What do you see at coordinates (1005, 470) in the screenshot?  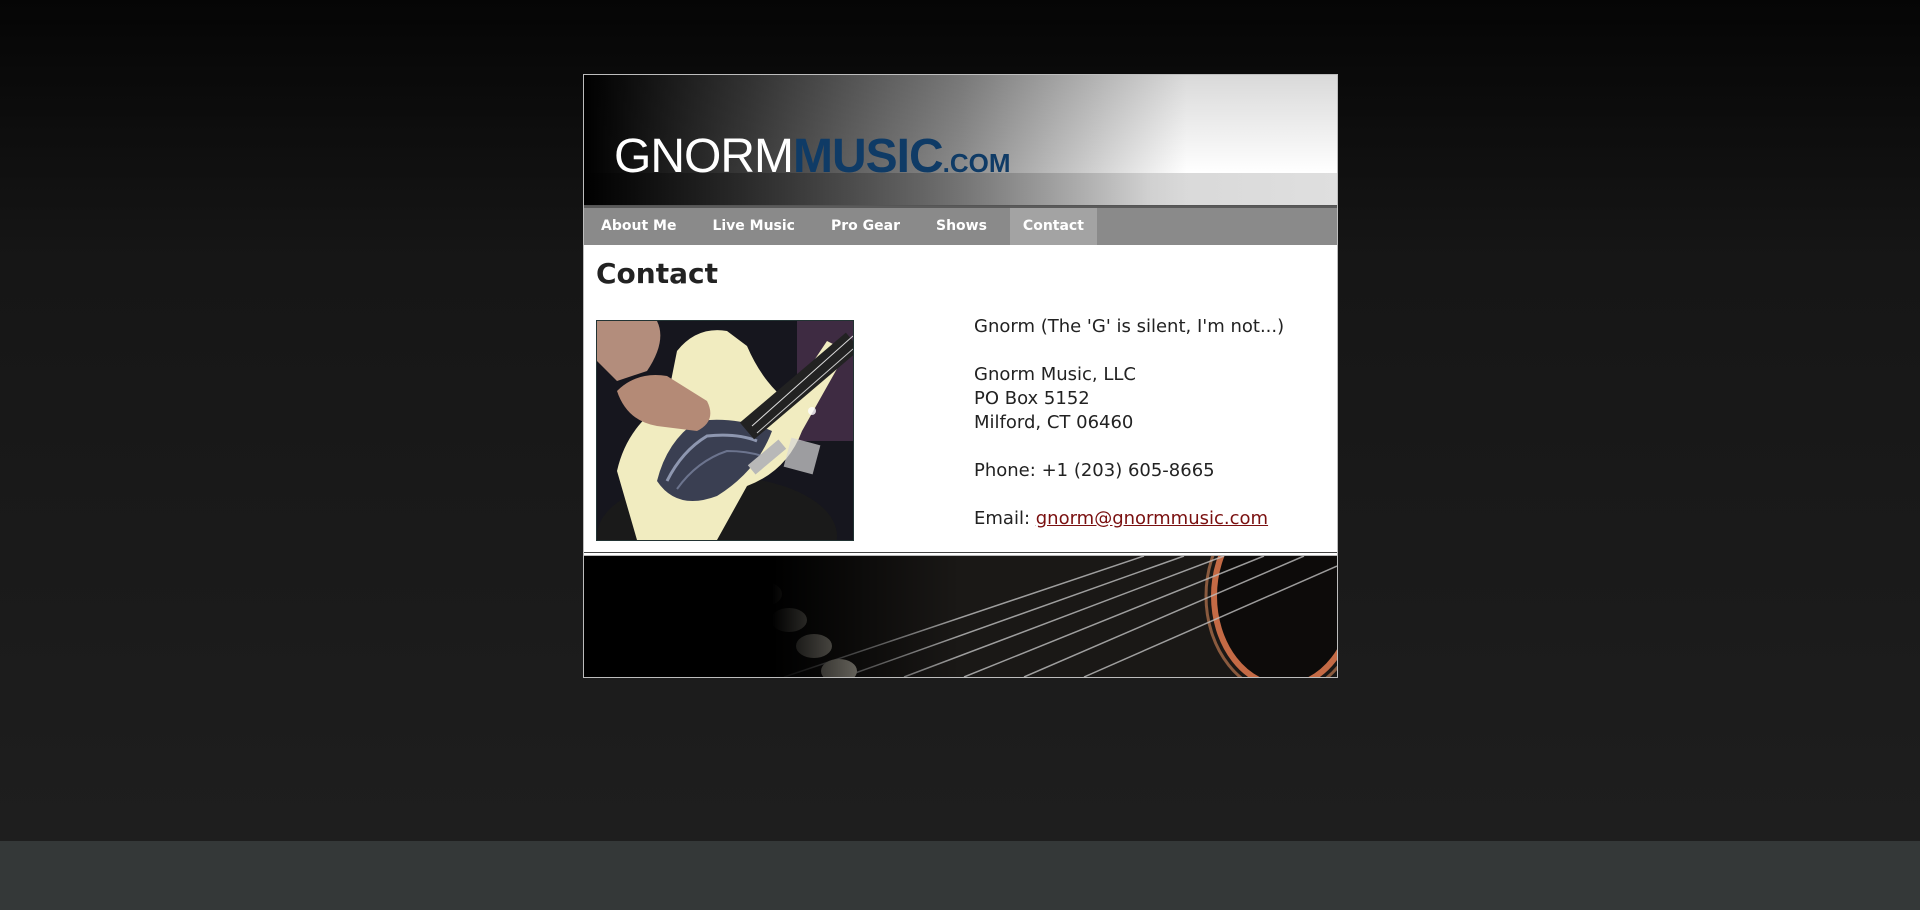 I see `phone-label: Phone:` at bounding box center [1005, 470].